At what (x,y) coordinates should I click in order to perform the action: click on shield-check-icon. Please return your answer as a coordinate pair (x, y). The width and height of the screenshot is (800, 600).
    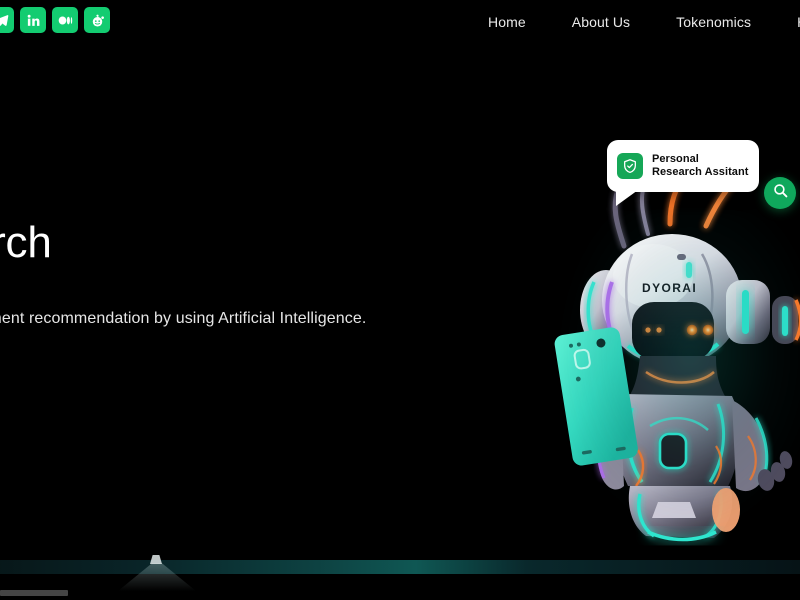
    Looking at the image, I should click on (630, 166).